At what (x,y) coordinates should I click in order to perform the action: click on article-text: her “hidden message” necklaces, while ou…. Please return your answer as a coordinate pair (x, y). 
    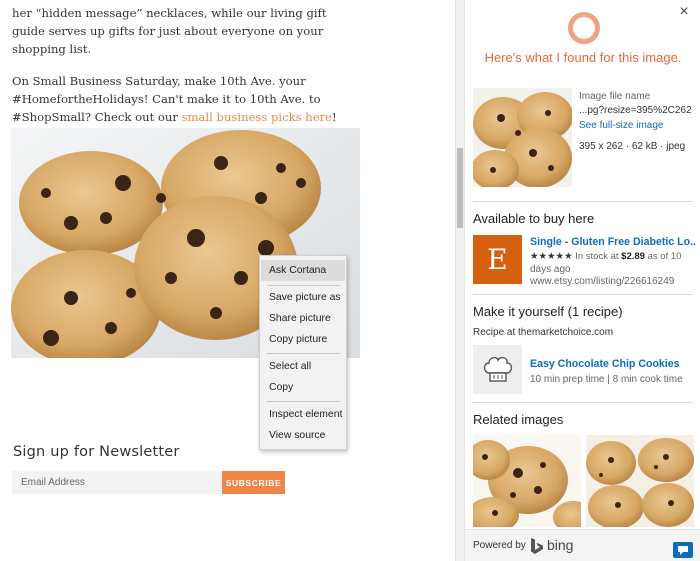
    Looking at the image, I should click on (182, 72).